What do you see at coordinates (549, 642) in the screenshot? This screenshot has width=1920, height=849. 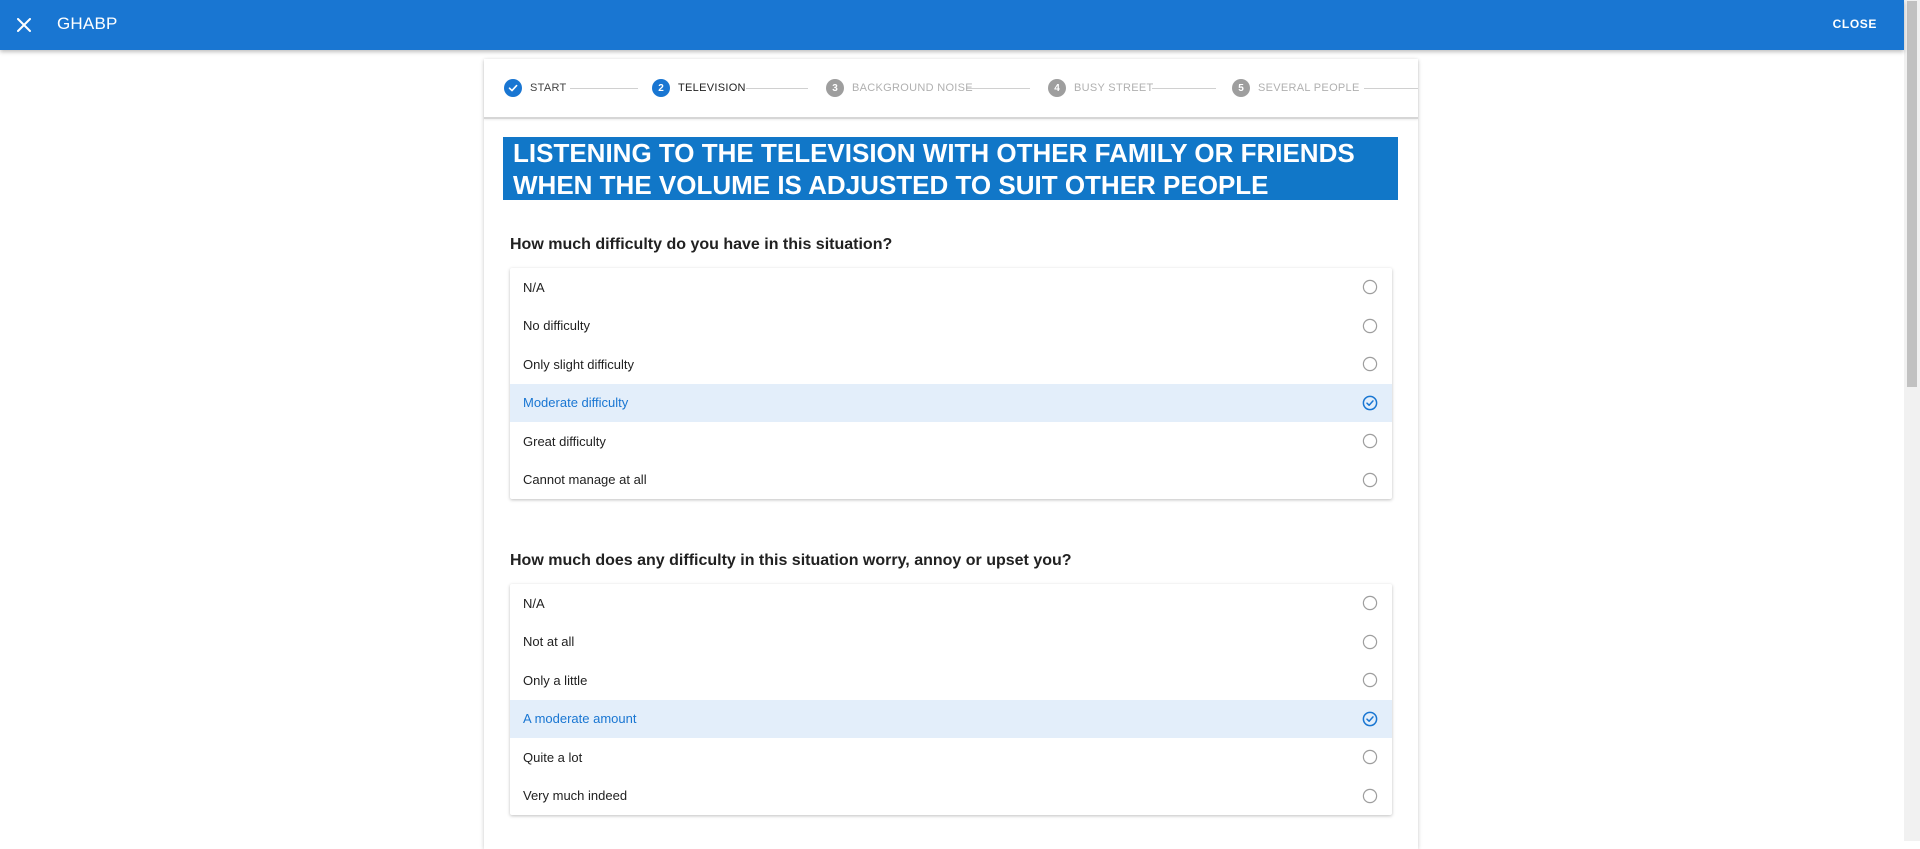 I see `answer-option-label: Not at all` at bounding box center [549, 642].